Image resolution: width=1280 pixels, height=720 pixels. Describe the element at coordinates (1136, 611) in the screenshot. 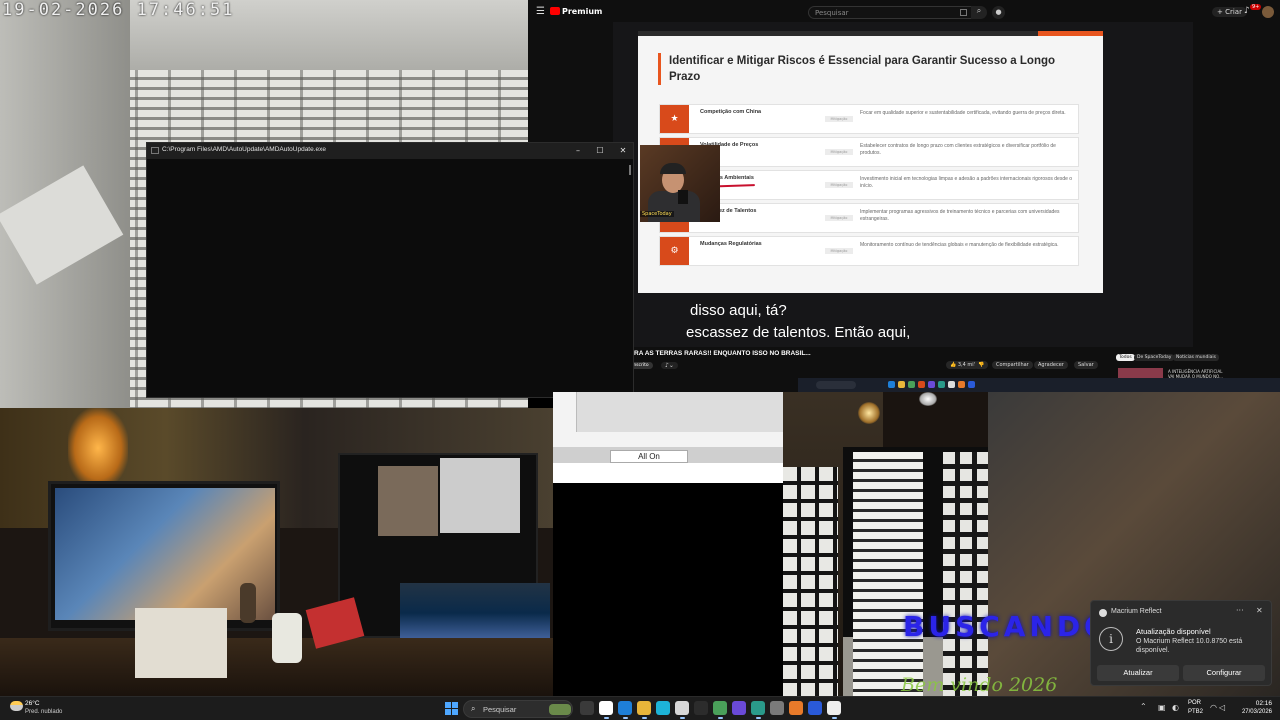

I see `notification-app-name: Macrium Reflect` at that location.